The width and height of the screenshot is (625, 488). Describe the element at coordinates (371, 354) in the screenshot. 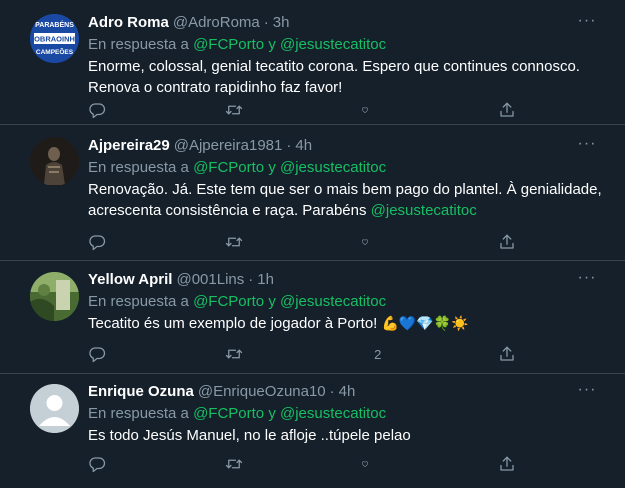

I see `like-button: 2` at that location.